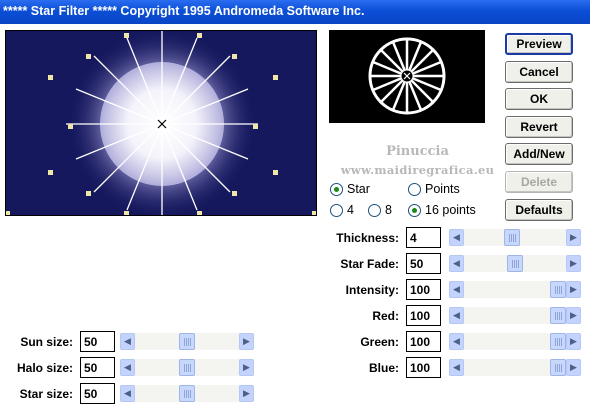  Describe the element at coordinates (367, 238) in the screenshot. I see `thickness-label: Thickness:` at that location.